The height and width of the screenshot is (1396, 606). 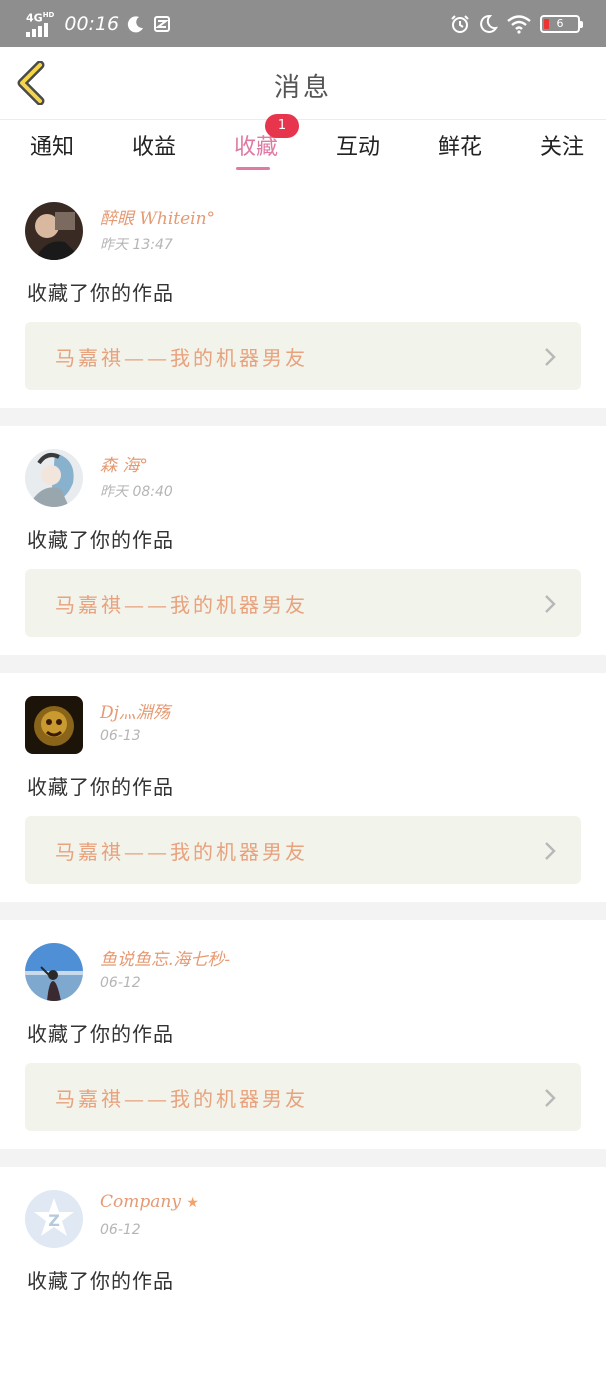 I want to click on tab-label: 鲜花, so click(x=459, y=147).